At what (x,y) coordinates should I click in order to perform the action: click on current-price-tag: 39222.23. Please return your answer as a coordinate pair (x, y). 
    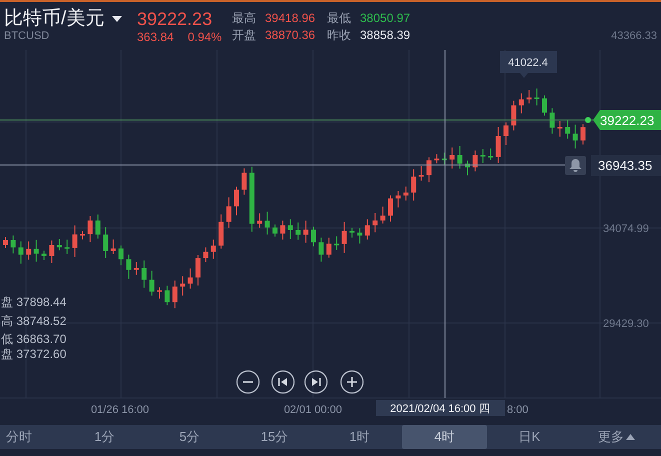
    Looking at the image, I should click on (627, 120).